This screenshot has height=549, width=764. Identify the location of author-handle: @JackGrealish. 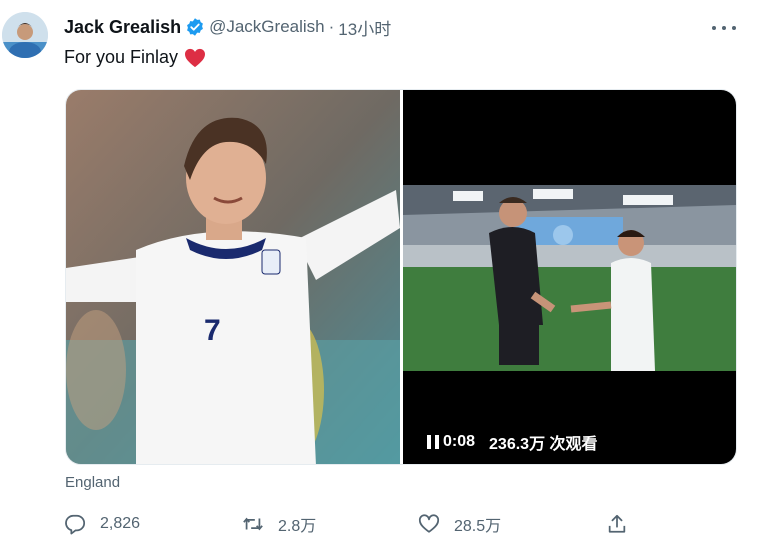
(267, 27).